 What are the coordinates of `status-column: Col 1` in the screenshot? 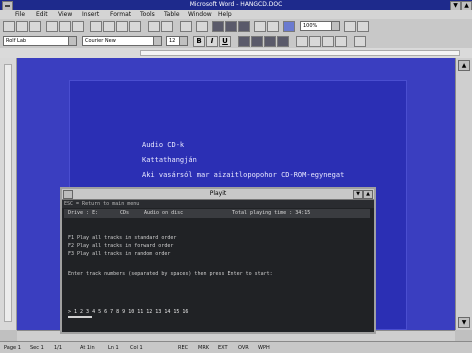 It's located at (136, 348).